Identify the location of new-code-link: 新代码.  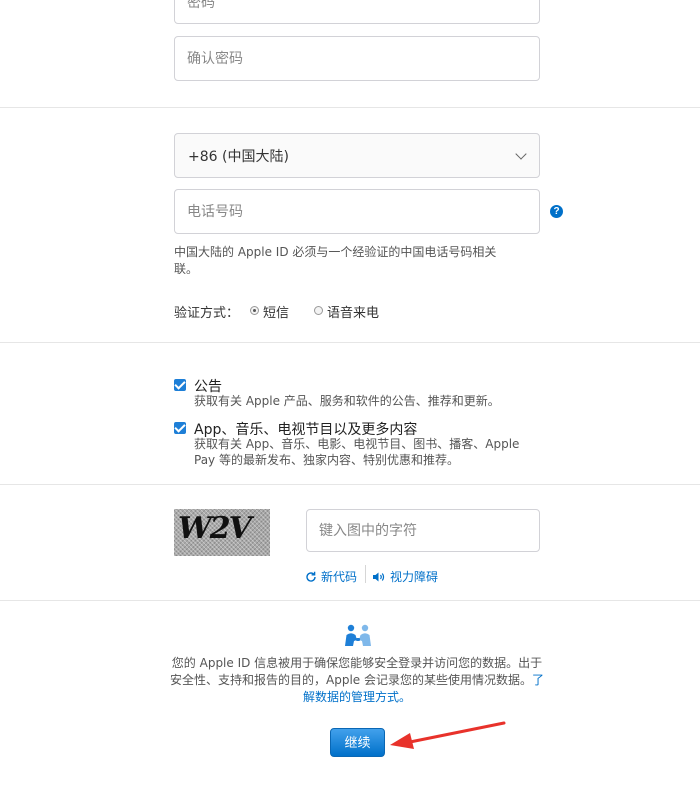
(331, 576).